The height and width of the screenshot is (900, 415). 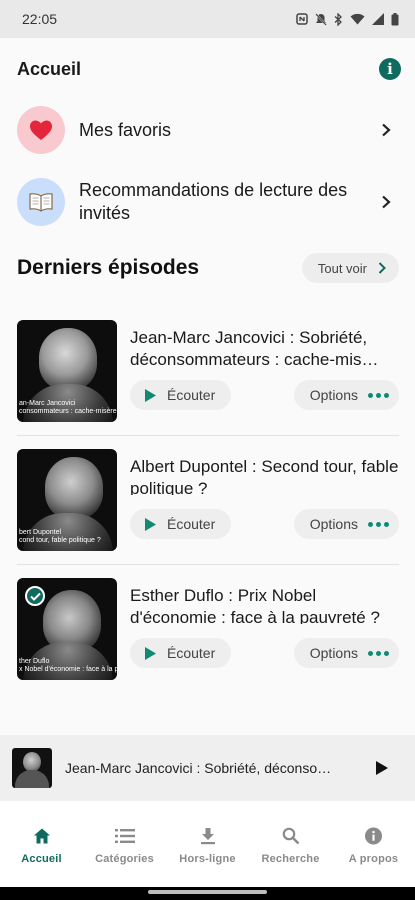 I want to click on heart-icon, so click(x=41, y=130).